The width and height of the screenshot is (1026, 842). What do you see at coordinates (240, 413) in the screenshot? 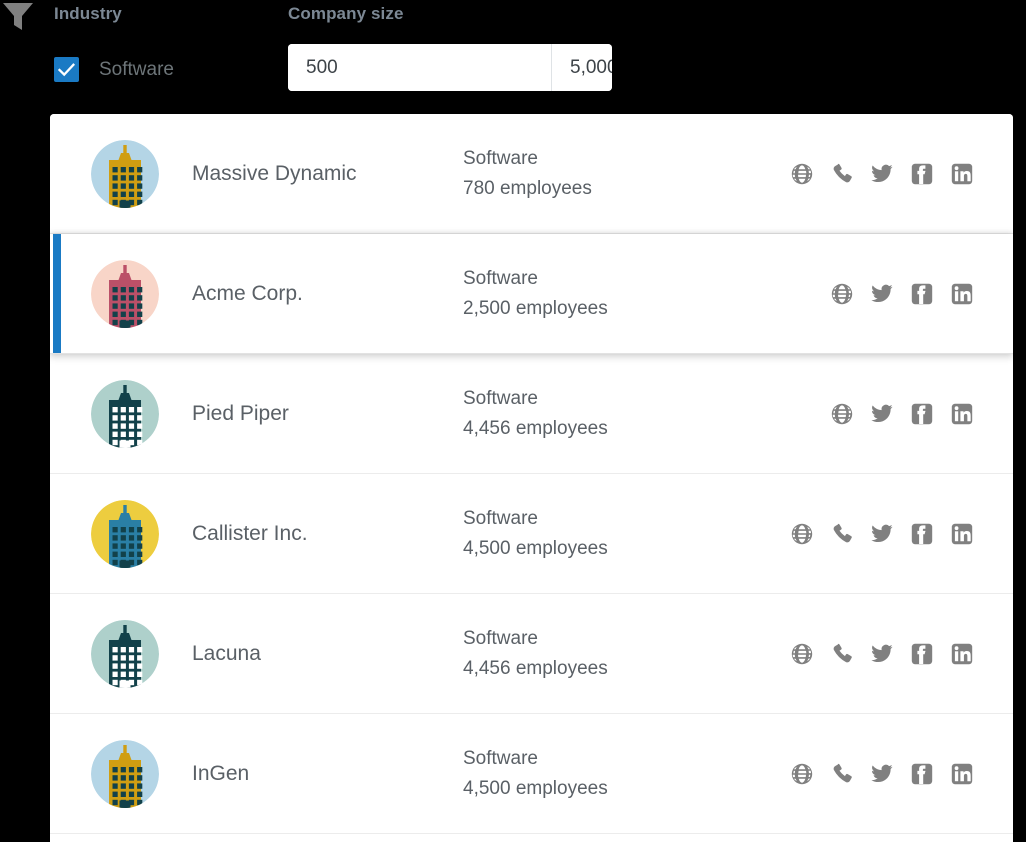
I see `company-name: Pied Piper` at bounding box center [240, 413].